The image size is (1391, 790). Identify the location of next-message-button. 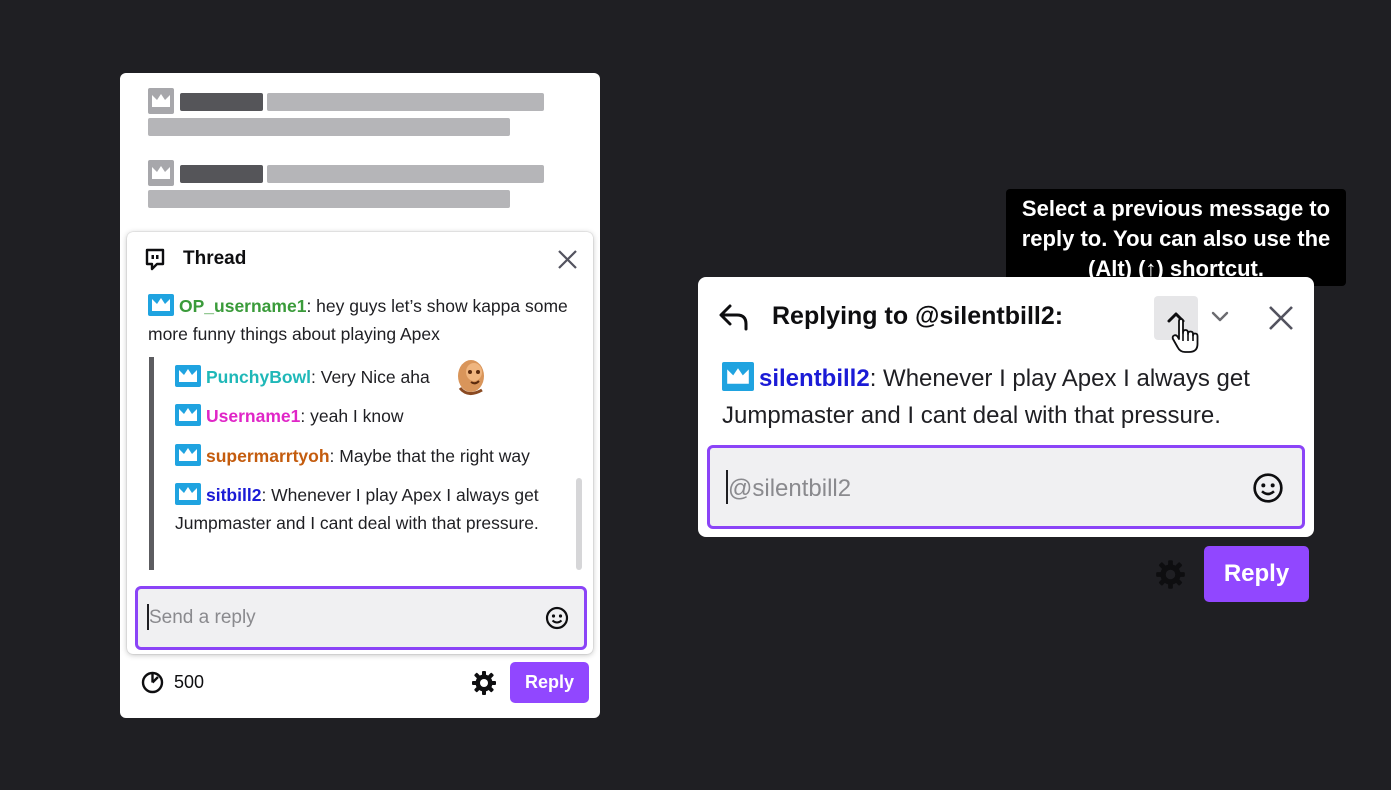
(1220, 319).